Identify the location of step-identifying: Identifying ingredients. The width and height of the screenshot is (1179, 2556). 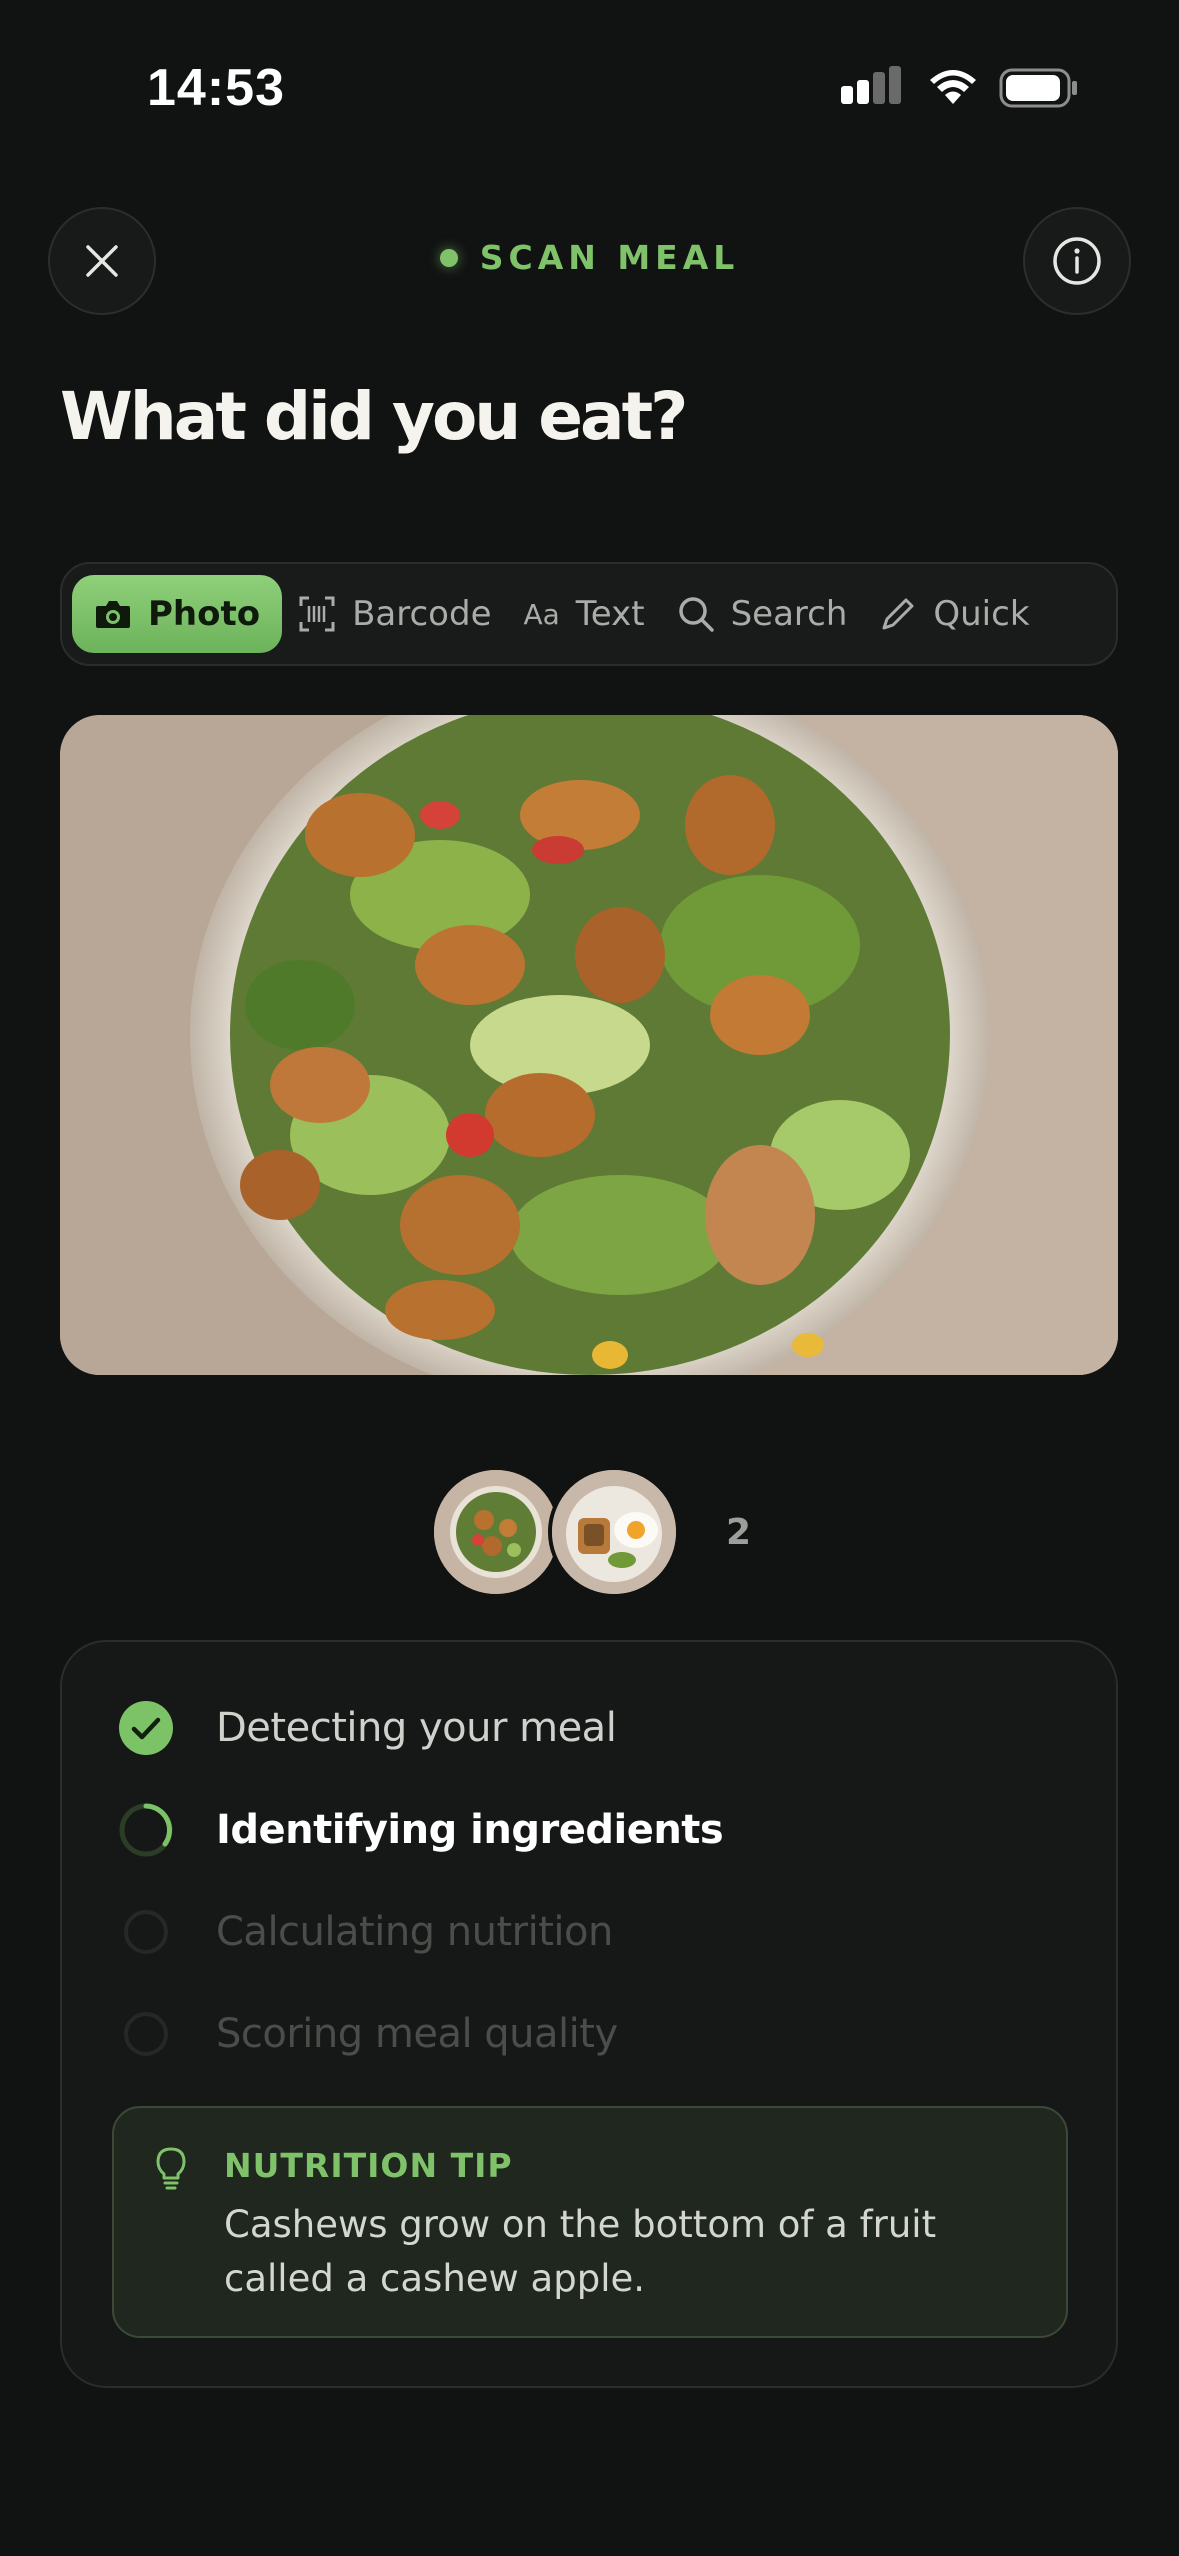
(421, 1830).